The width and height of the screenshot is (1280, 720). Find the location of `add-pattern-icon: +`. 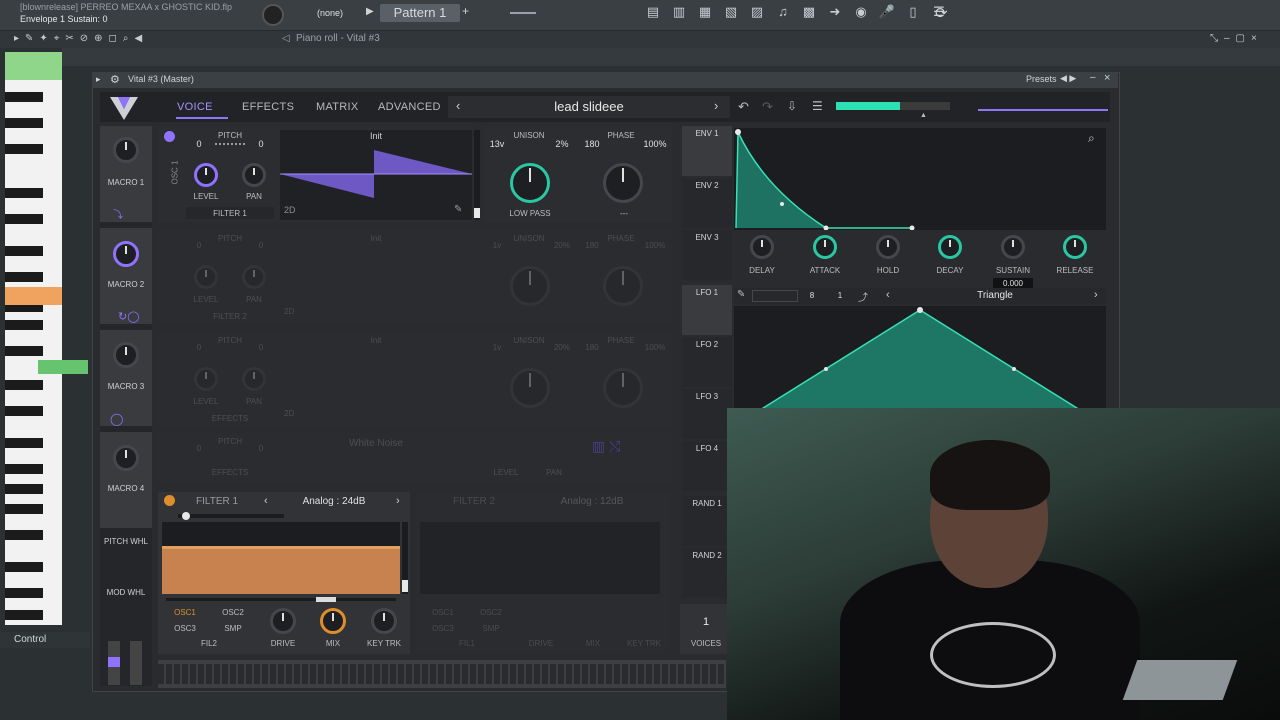

add-pattern-icon: + is located at coordinates (468, 13).